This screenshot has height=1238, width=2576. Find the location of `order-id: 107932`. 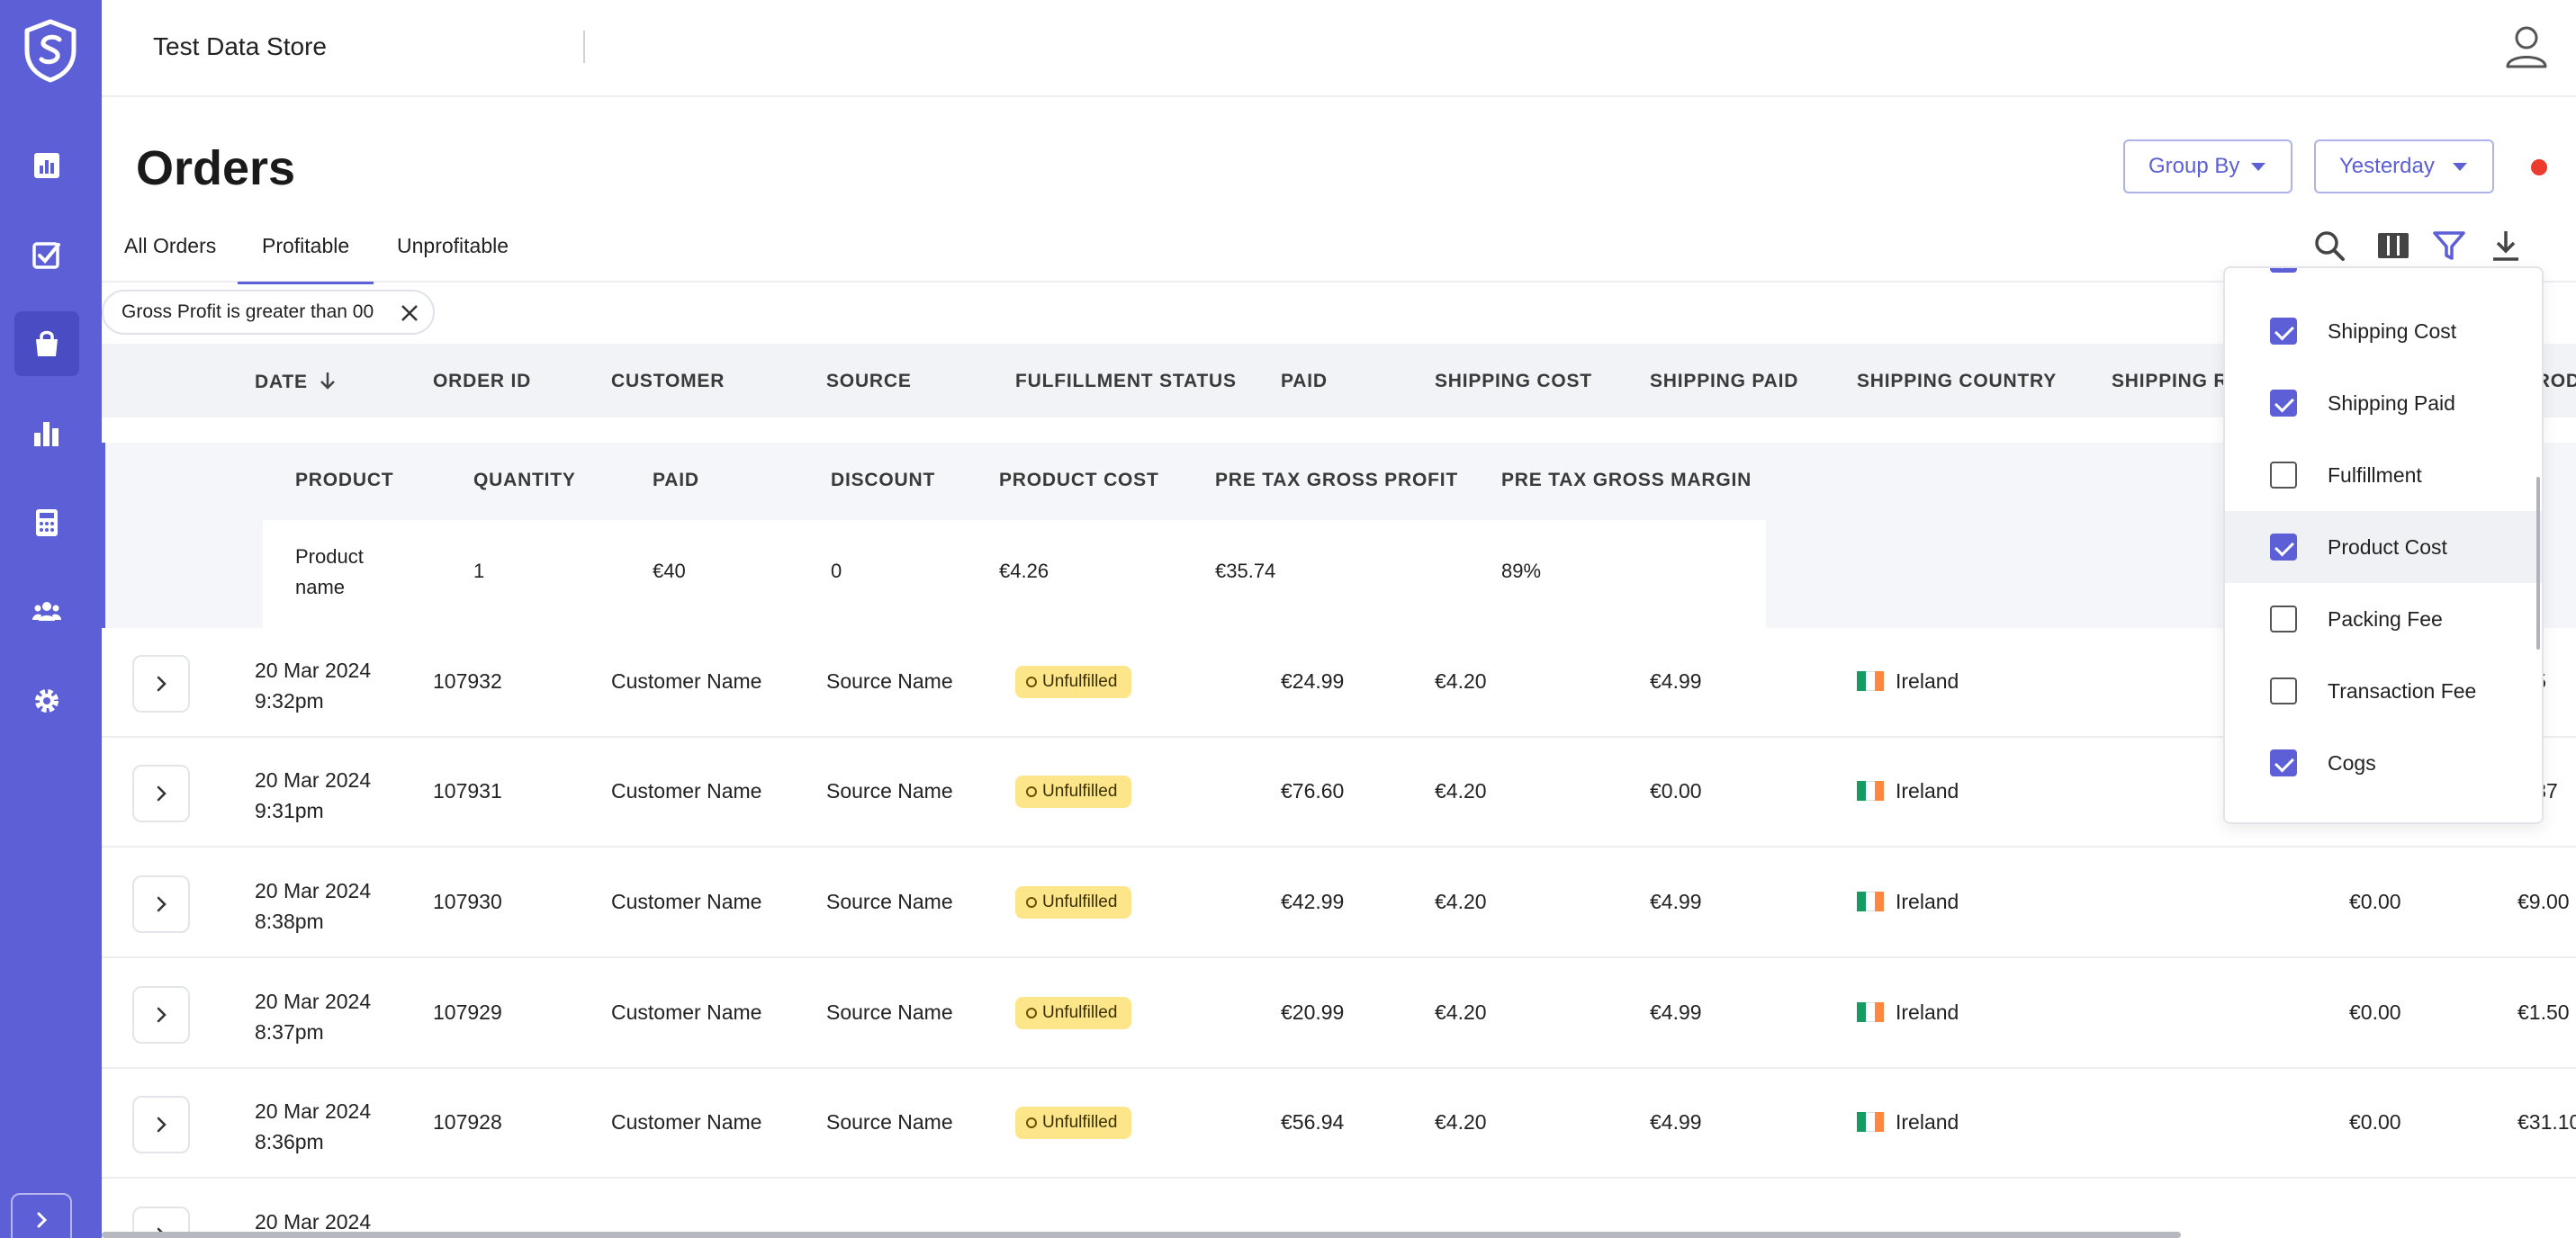

order-id: 107932 is located at coordinates (467, 681).